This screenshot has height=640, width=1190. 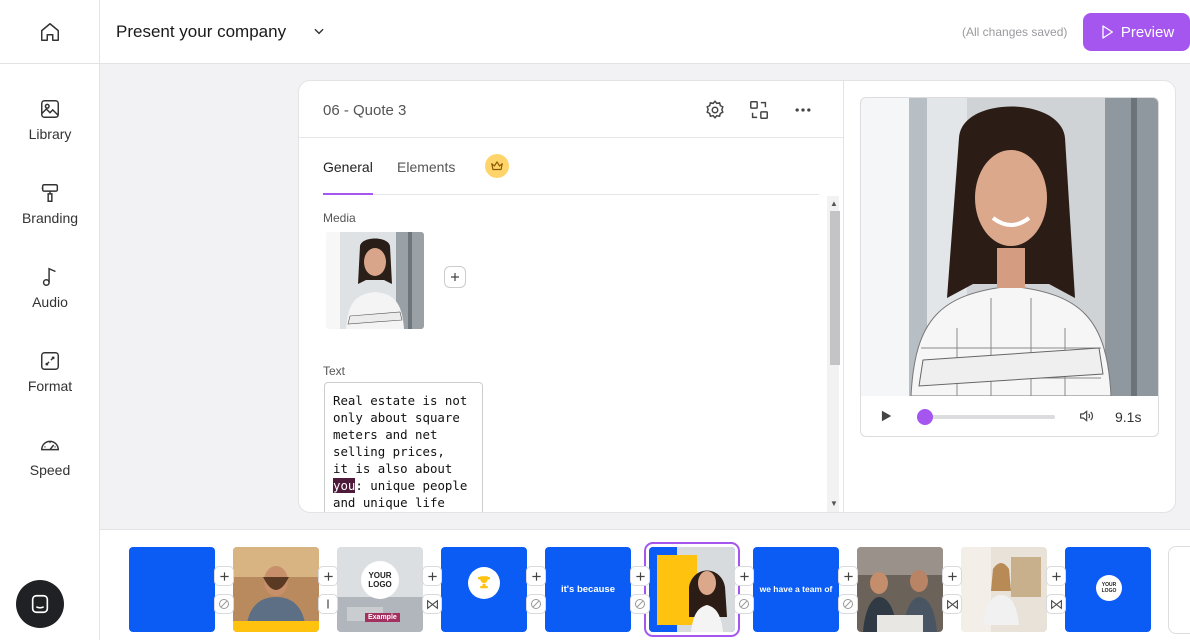 I want to click on trophy-icon, so click(x=484, y=582).